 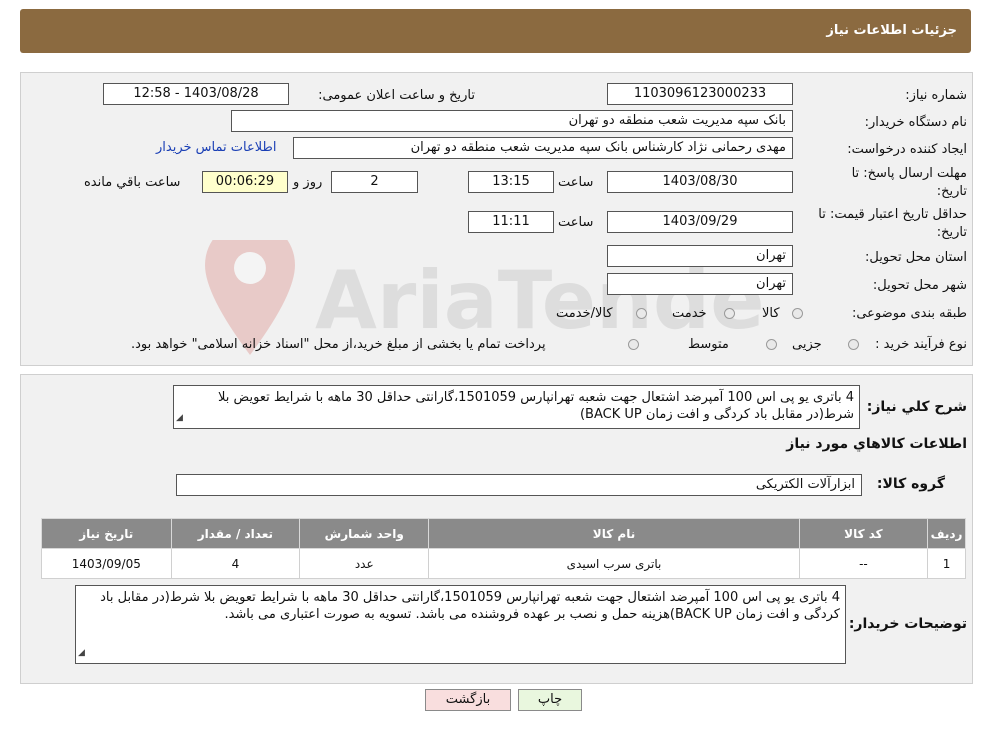 I want to click on cell-name: باتری سرب اسیدی, so click(x=614, y=563).